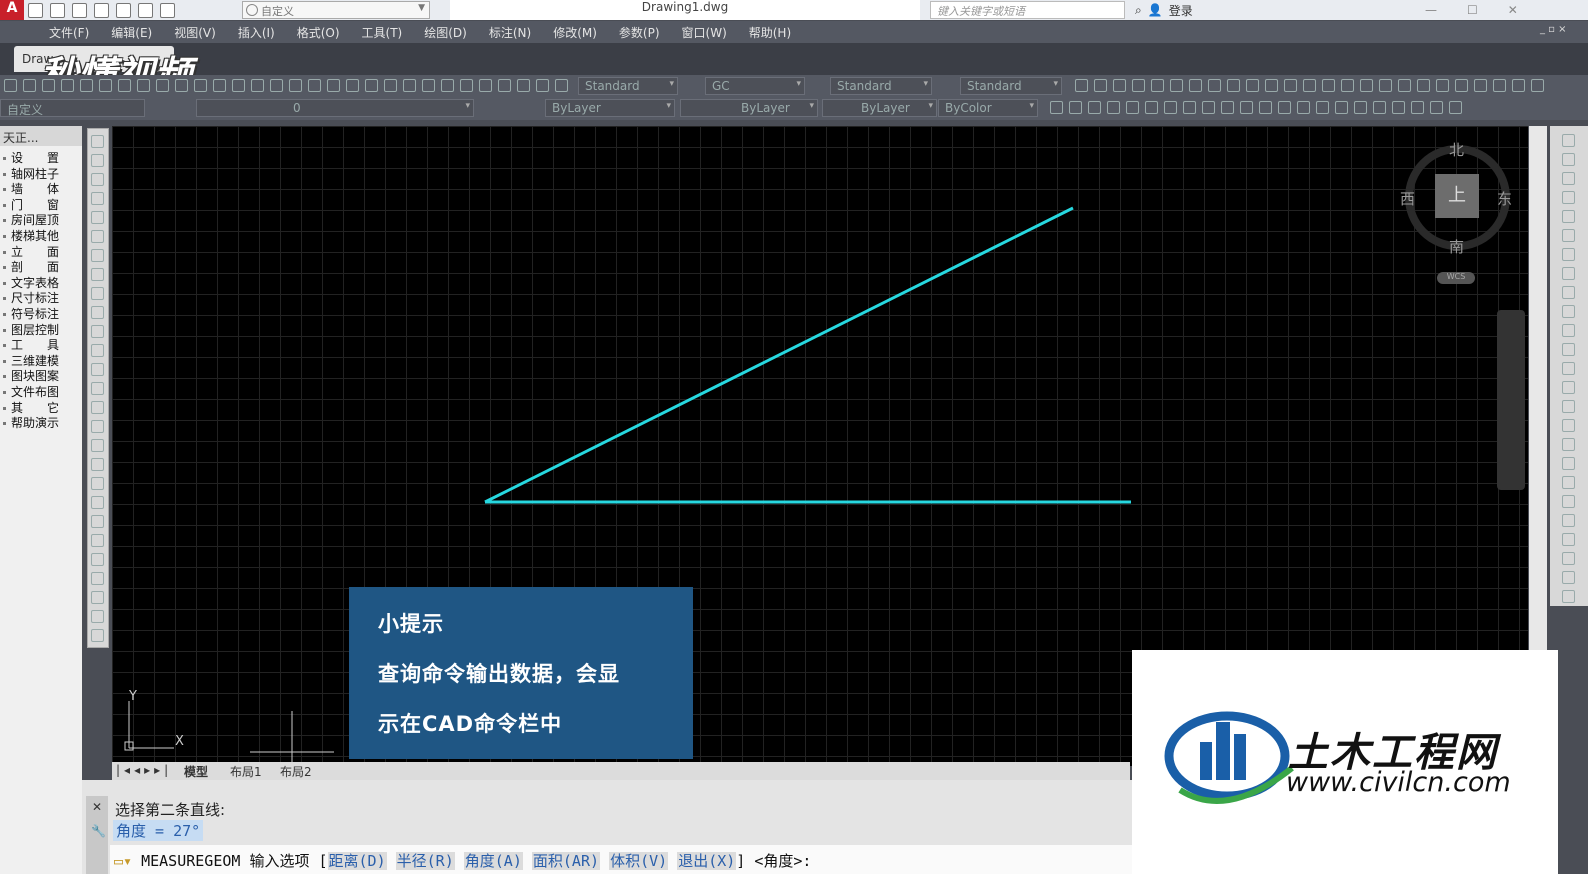 The width and height of the screenshot is (1588, 874). What do you see at coordinates (575, 32) in the screenshot?
I see `menu-item: 修改(M)` at bounding box center [575, 32].